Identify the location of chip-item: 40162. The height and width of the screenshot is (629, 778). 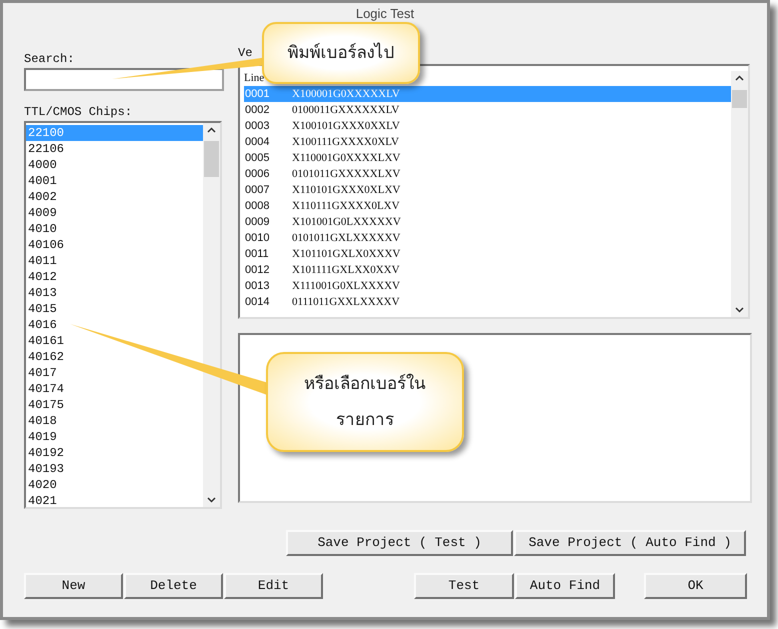
(114, 357).